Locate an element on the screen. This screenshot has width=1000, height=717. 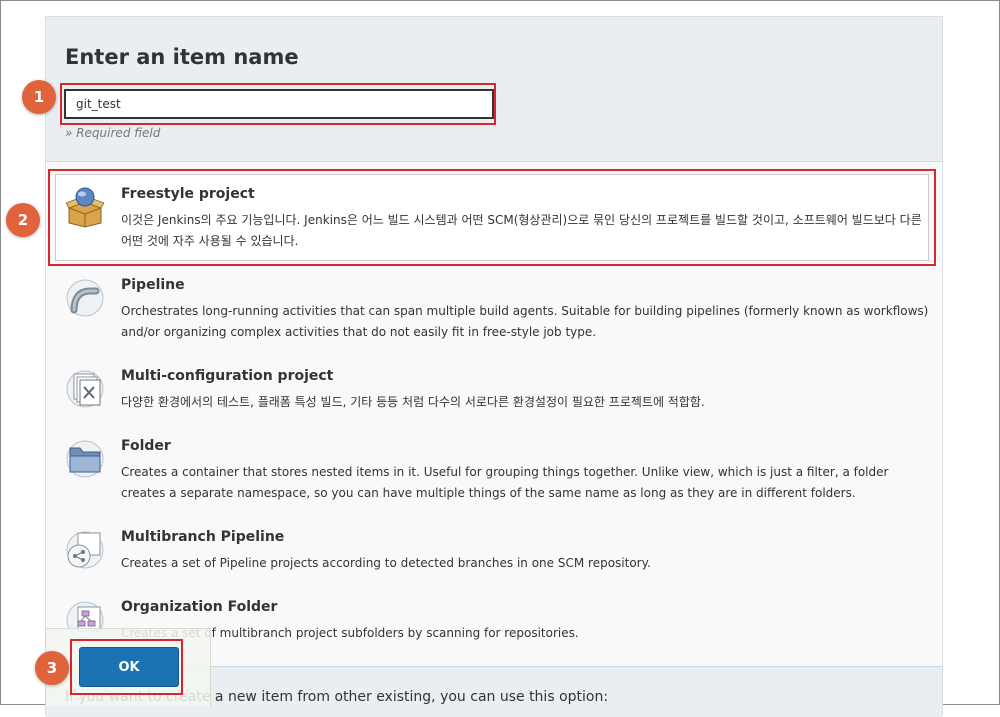
multi-configuration-icon is located at coordinates (85, 389).